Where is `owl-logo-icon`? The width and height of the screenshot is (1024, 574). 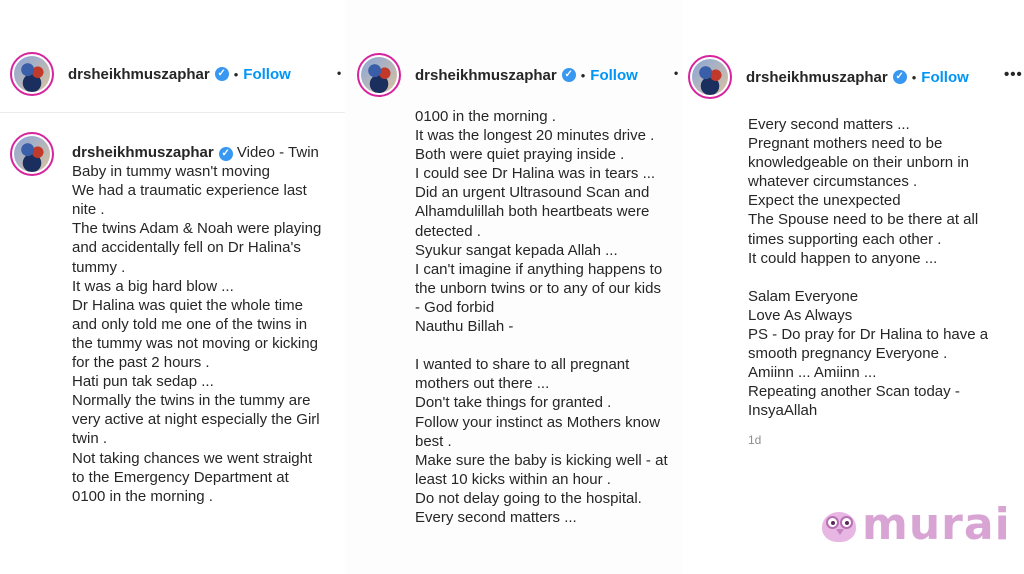
owl-logo-icon is located at coordinates (840, 525).